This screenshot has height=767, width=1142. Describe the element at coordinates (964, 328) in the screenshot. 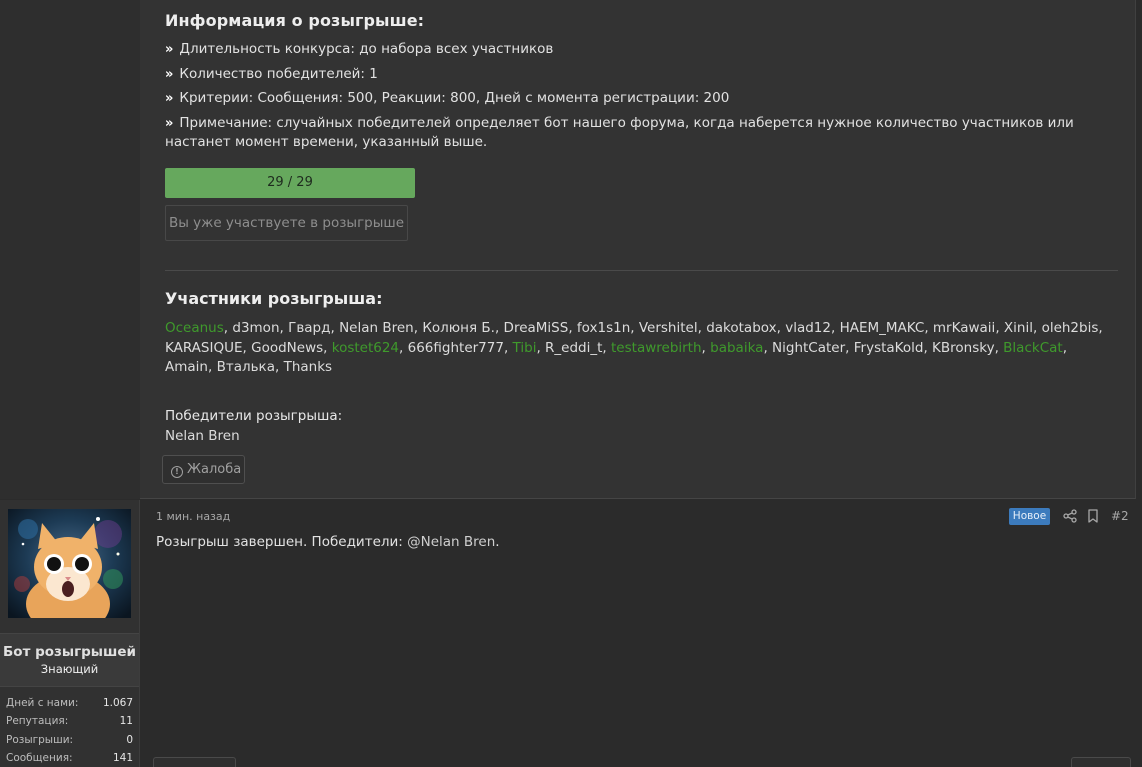

I see `participant-link: mrKawaii` at that location.